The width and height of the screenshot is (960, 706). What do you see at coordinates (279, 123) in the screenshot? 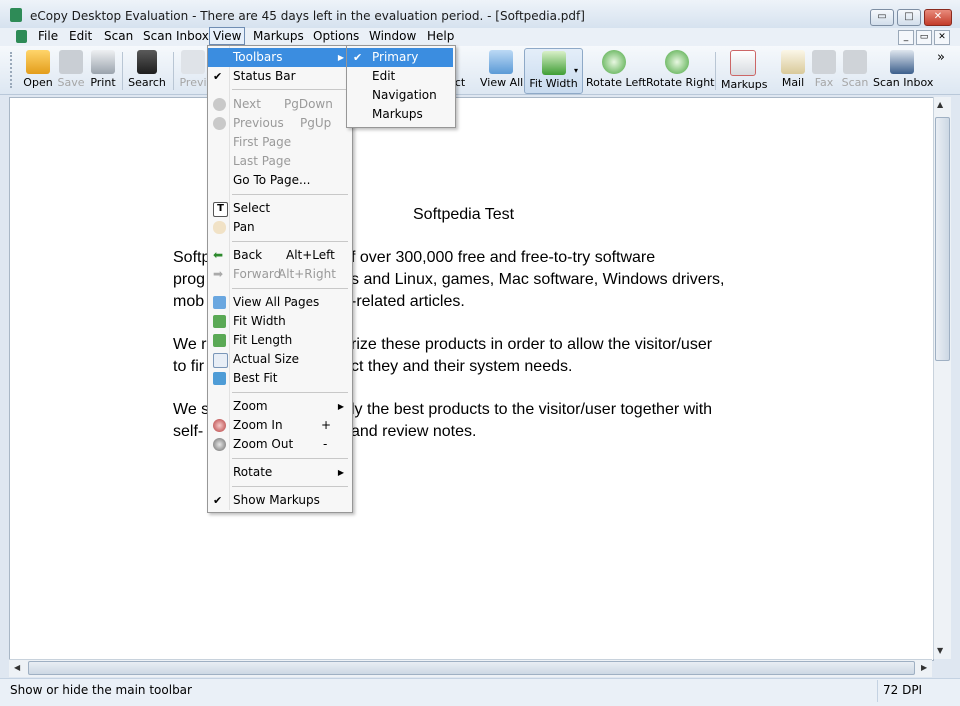
I see `menu-item-previous: Previous PgUp` at bounding box center [279, 123].